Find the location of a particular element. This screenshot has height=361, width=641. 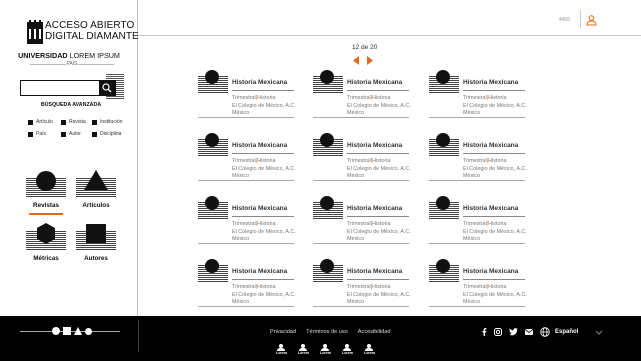

arrow-left-icon is located at coordinates (356, 60).